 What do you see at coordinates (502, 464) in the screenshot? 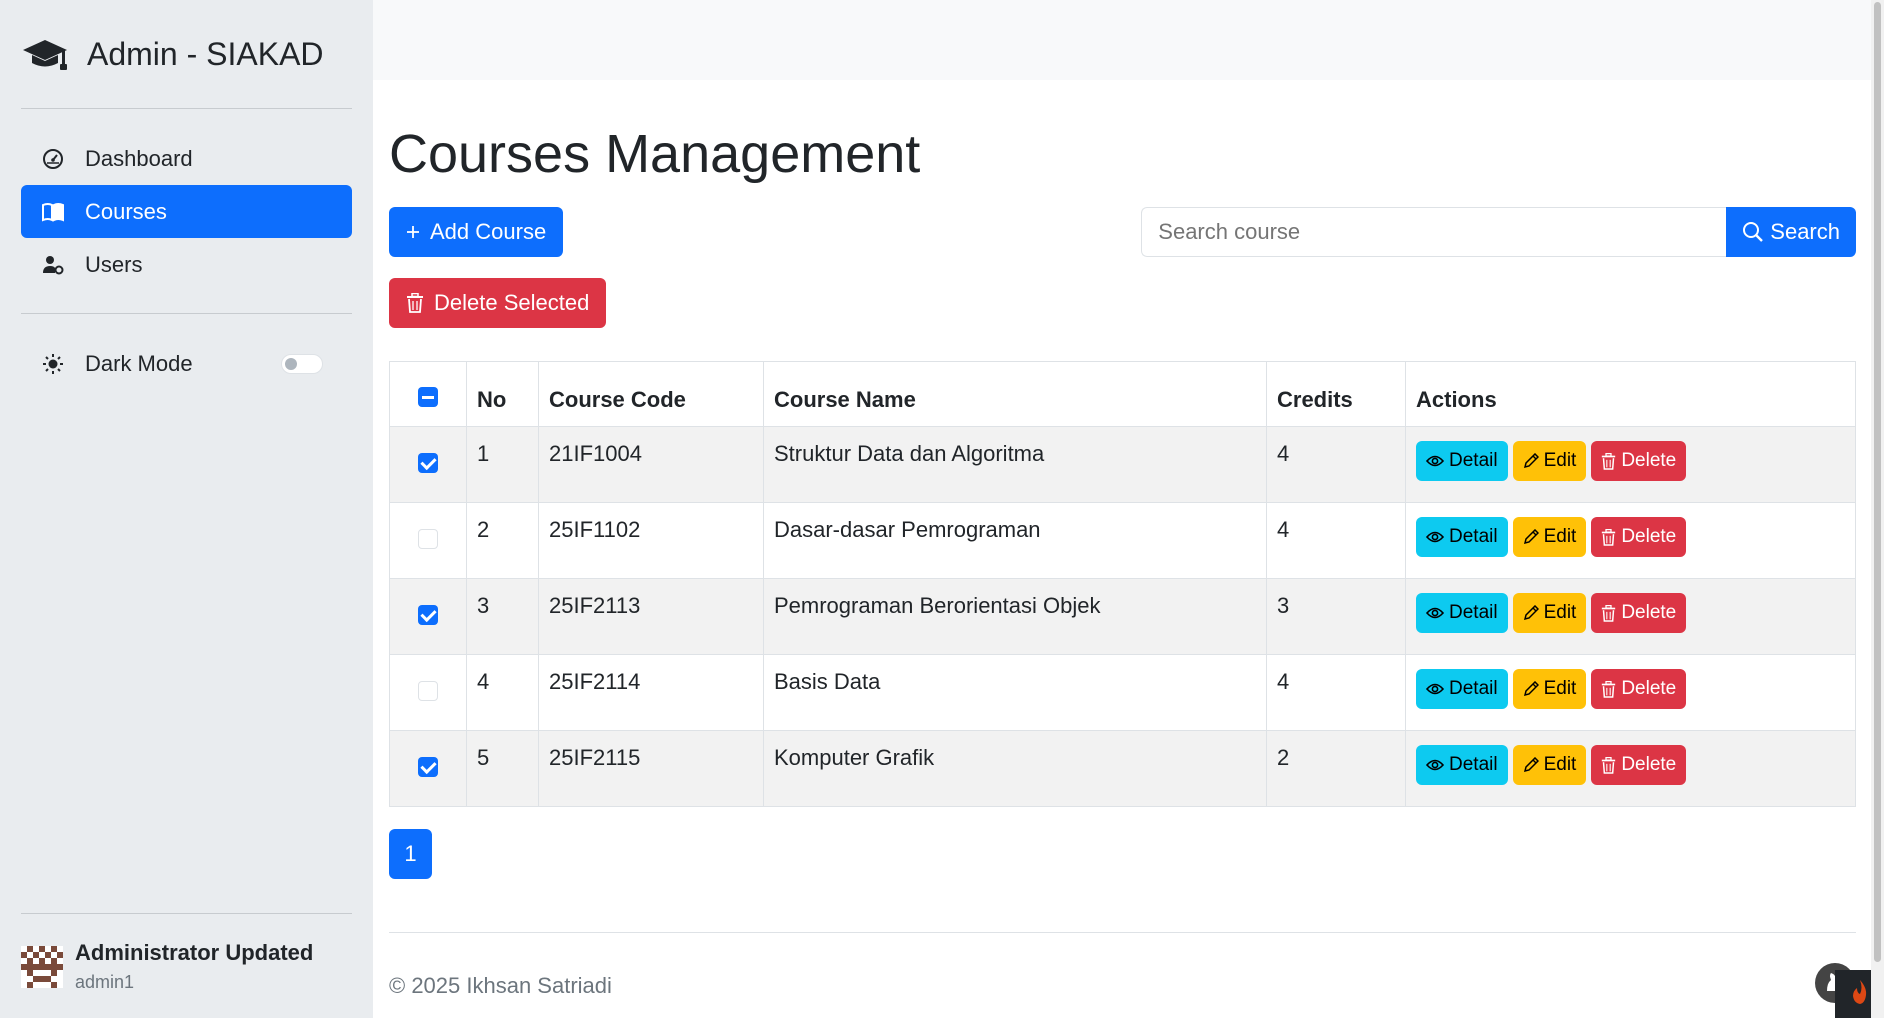
I see `cell-no: 1` at bounding box center [502, 464].